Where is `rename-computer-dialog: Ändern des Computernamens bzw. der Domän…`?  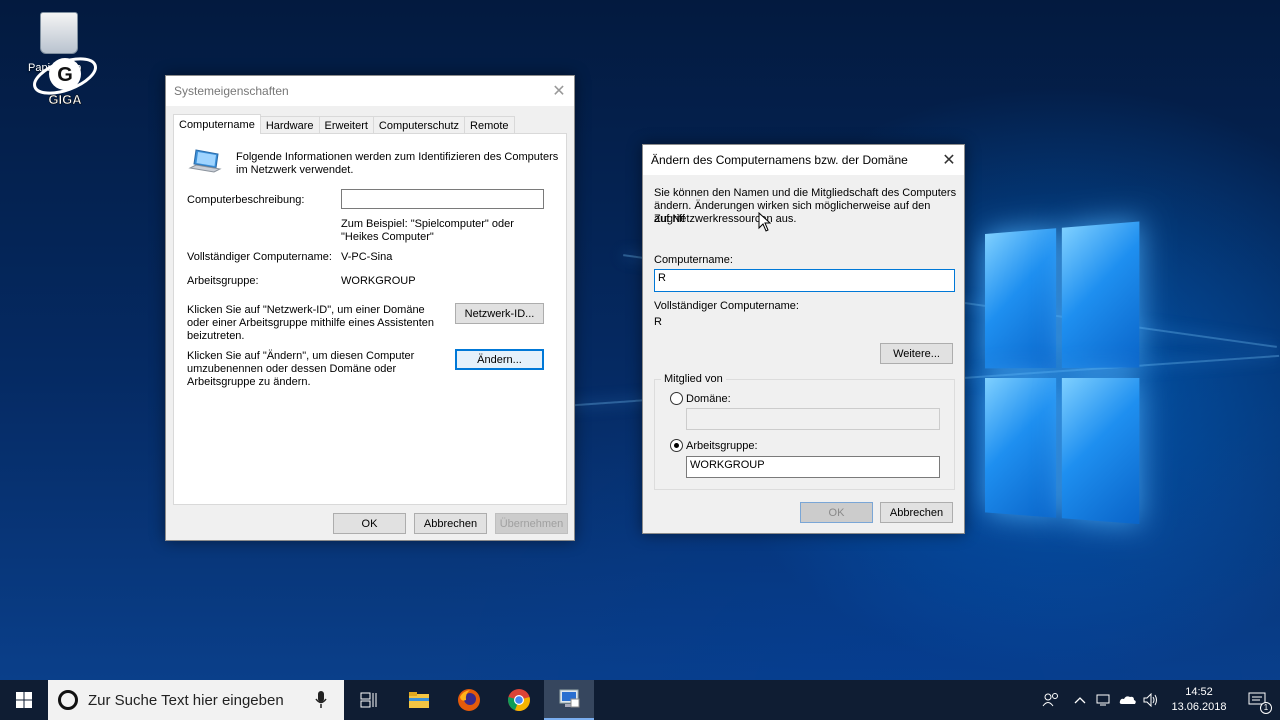
rename-computer-dialog: Ändern des Computernamens bzw. der Domän… is located at coordinates (803, 339).